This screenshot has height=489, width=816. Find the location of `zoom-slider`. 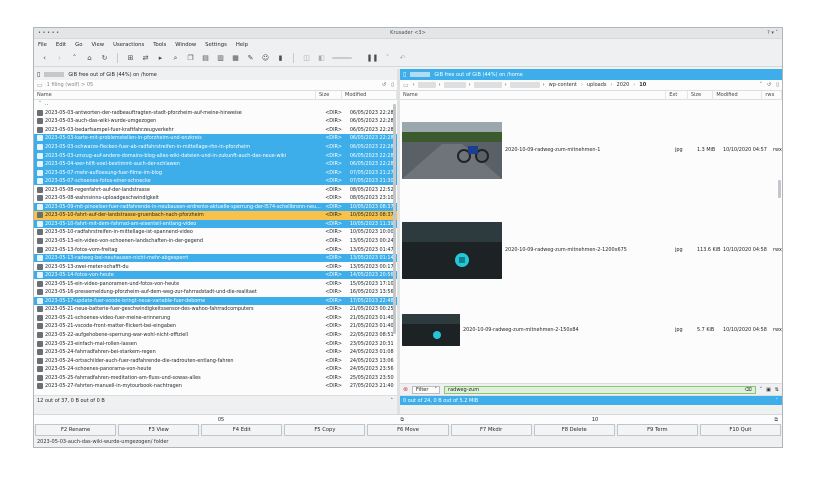

zoom-slider is located at coordinates (342, 58).